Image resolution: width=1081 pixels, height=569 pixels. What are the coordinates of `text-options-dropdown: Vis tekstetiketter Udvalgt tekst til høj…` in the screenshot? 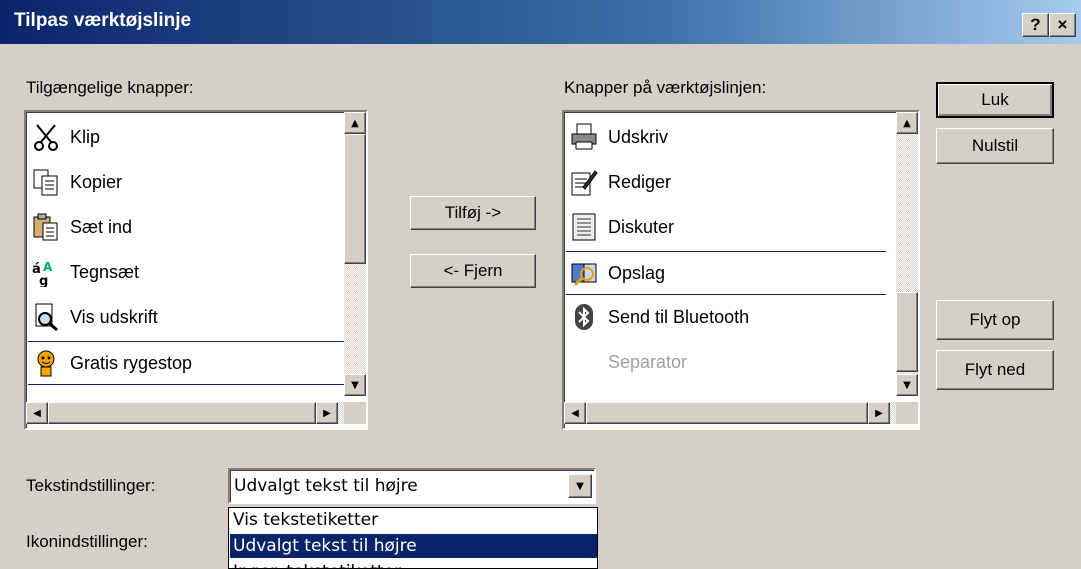 It's located at (413, 538).